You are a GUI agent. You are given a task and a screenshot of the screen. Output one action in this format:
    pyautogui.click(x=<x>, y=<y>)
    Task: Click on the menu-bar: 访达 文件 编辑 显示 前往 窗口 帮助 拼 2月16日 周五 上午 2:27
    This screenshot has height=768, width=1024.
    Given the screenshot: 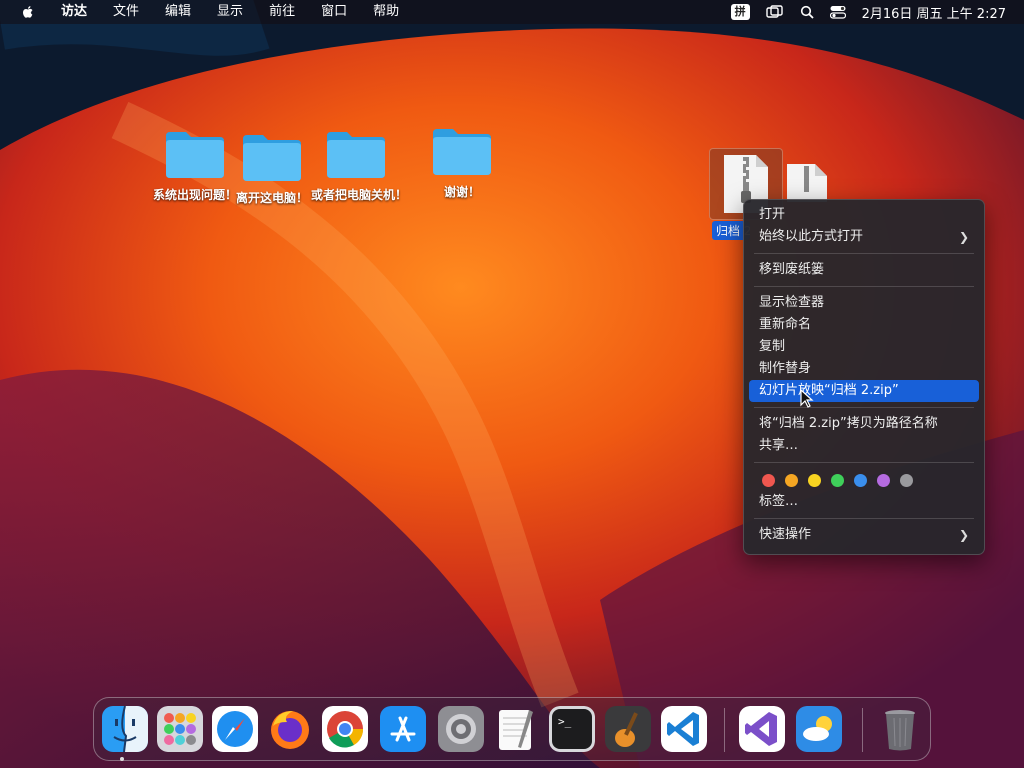 What is the action you would take?
    pyautogui.click(x=512, y=12)
    